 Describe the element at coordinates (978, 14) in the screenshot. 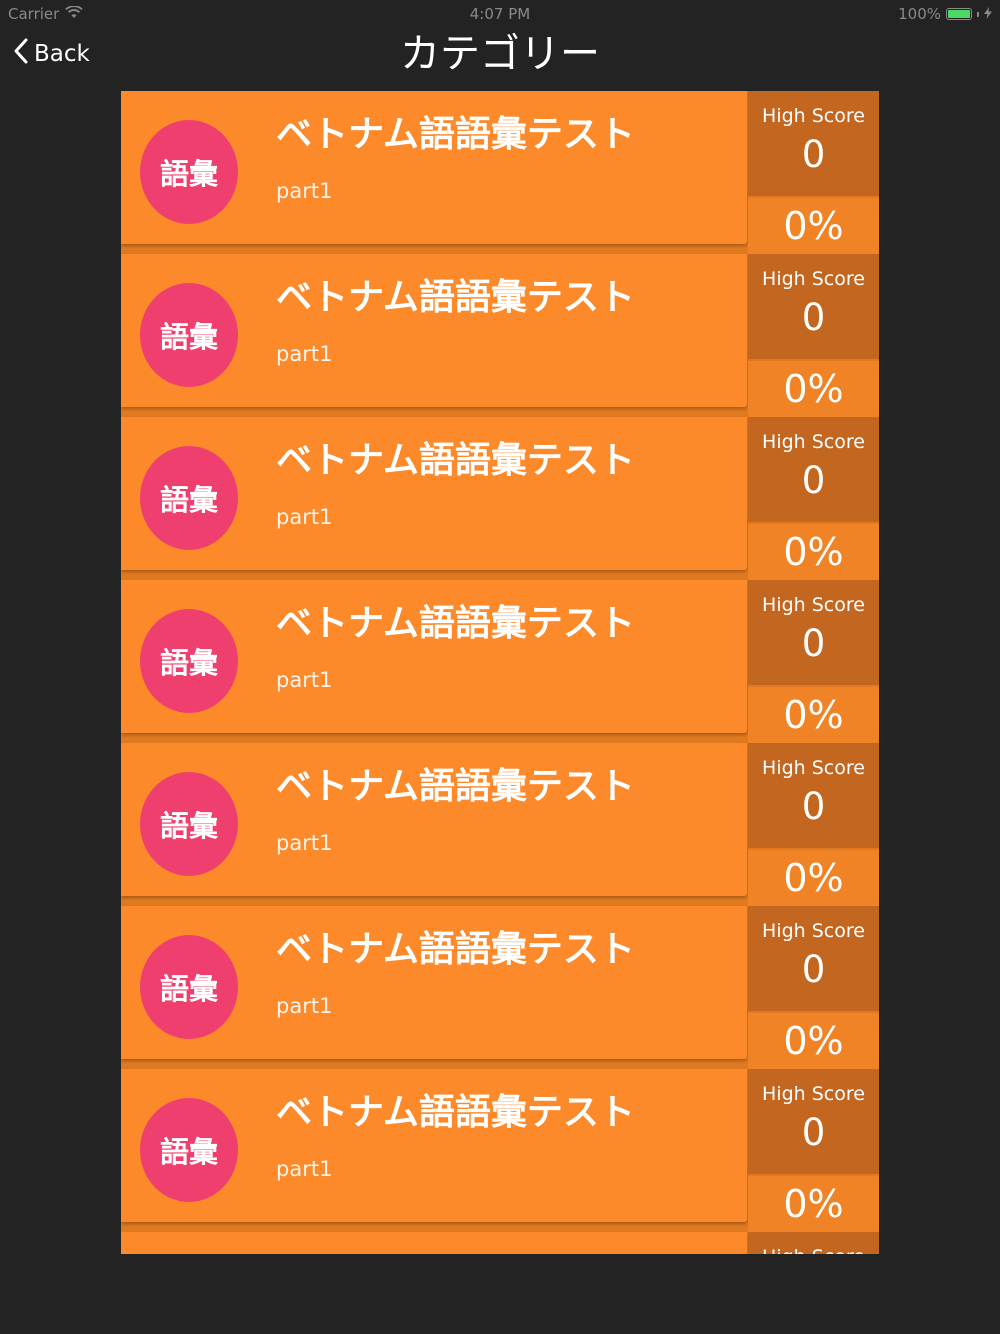

I see `battery-cap` at that location.